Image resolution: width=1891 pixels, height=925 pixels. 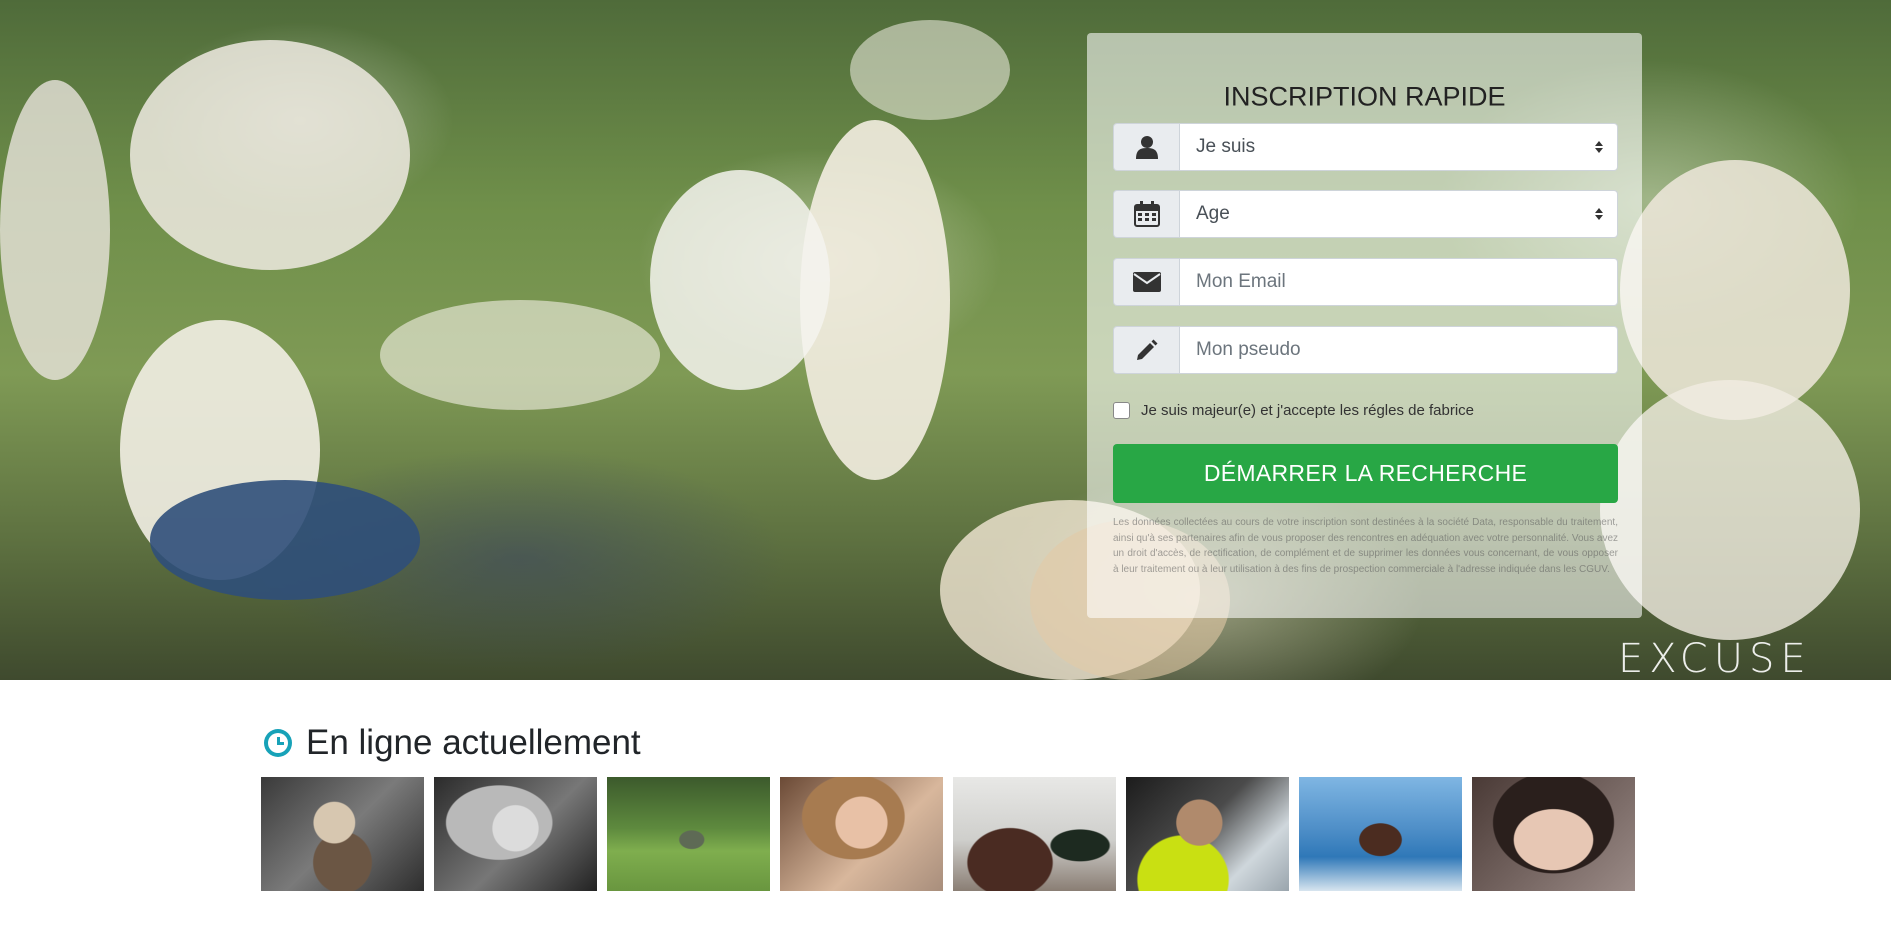 I want to click on clock-icon, so click(x=278, y=743).